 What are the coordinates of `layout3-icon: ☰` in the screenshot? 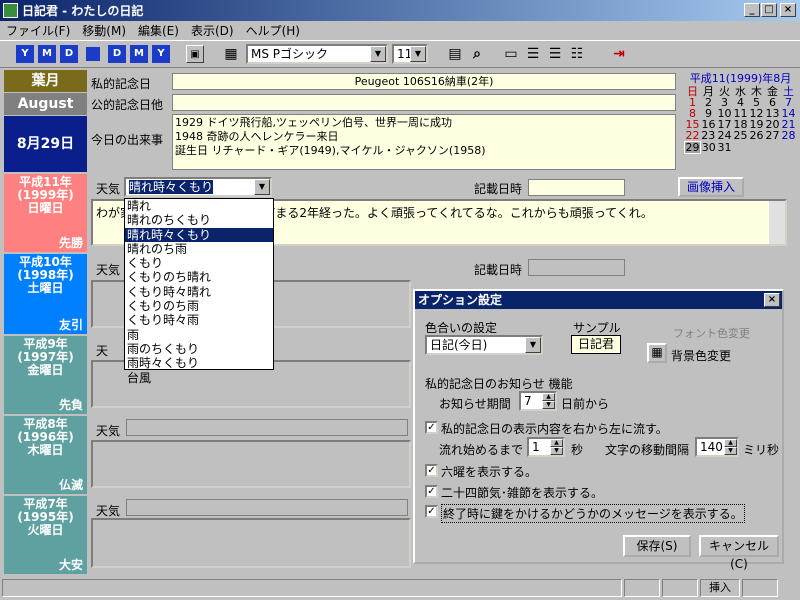 It's located at (555, 54).